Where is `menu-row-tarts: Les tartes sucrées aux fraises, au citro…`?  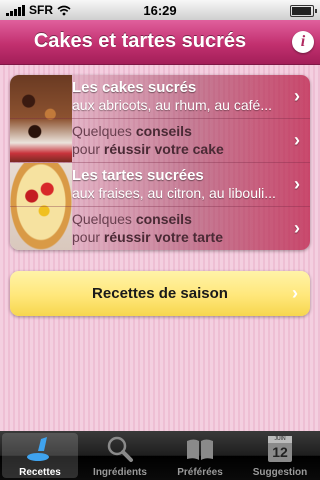
menu-row-tarts: Les tartes sucrées aux fraises, au citro… is located at coordinates (160, 185).